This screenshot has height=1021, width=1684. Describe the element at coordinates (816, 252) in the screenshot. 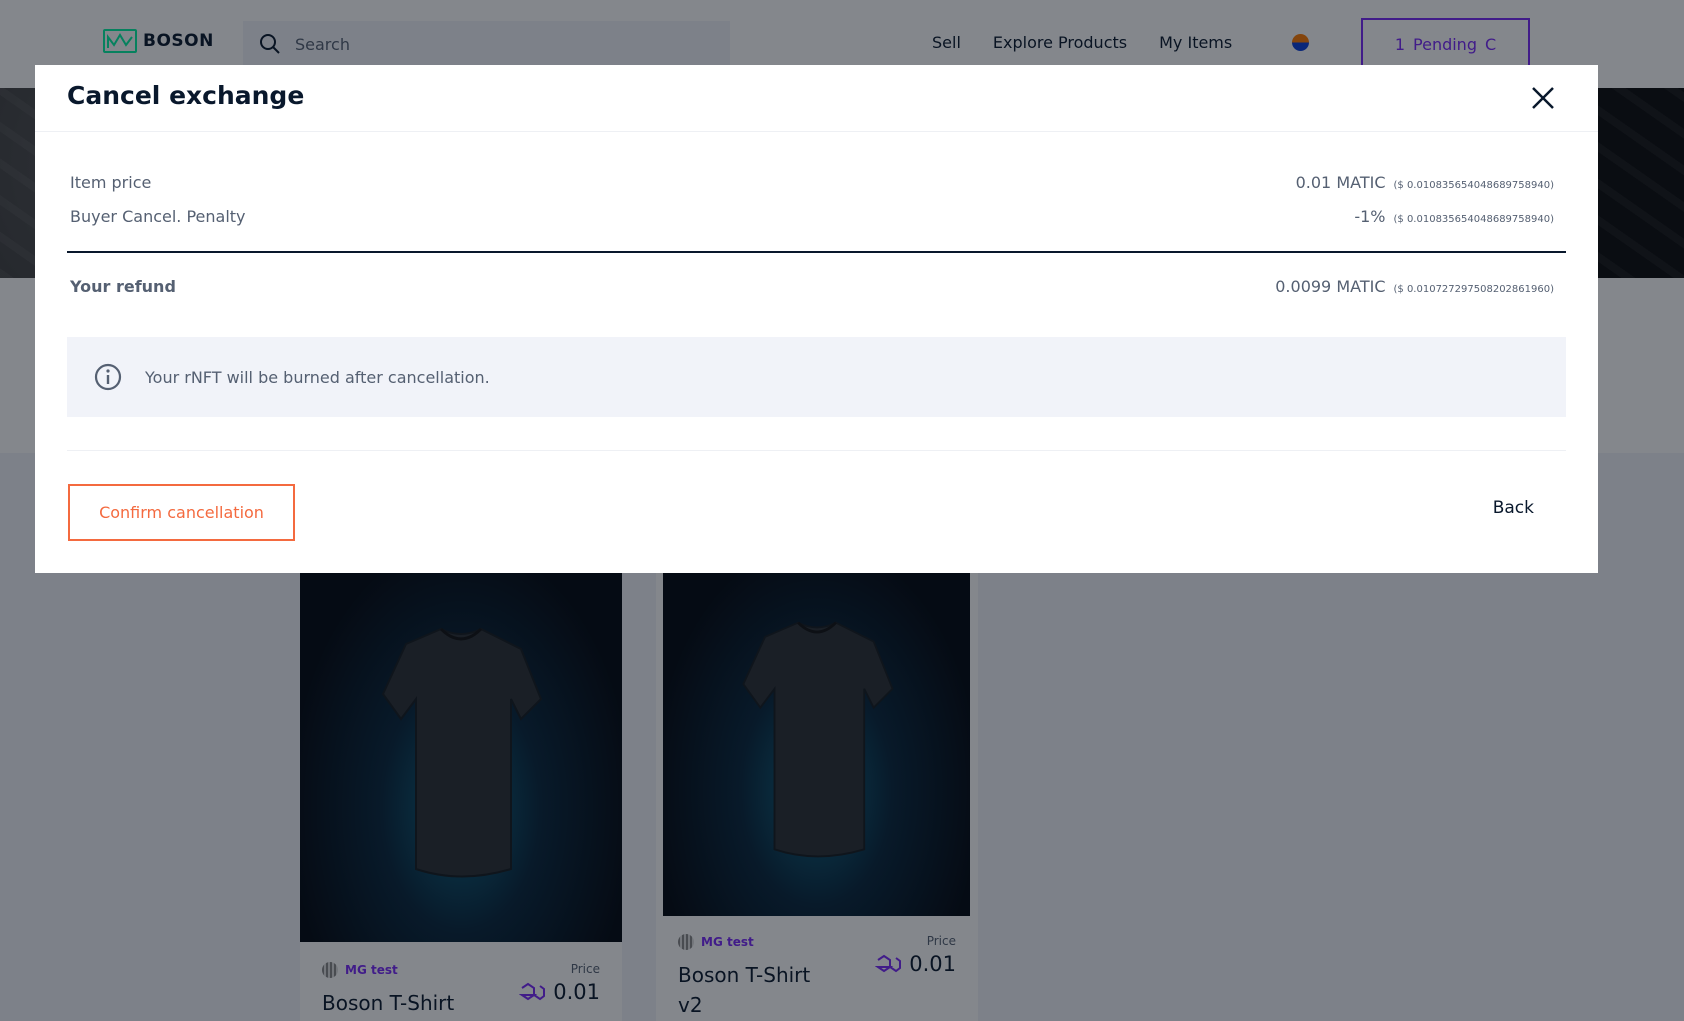

I see `divider` at that location.